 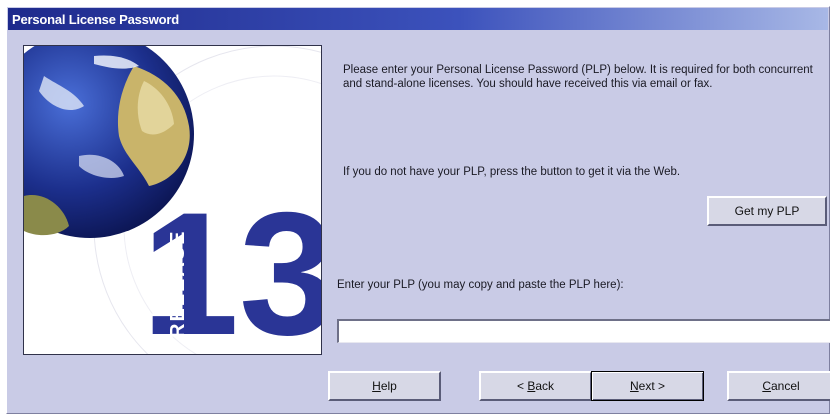 What do you see at coordinates (418, 19) in the screenshot?
I see `title-bar: Personal License Password` at bounding box center [418, 19].